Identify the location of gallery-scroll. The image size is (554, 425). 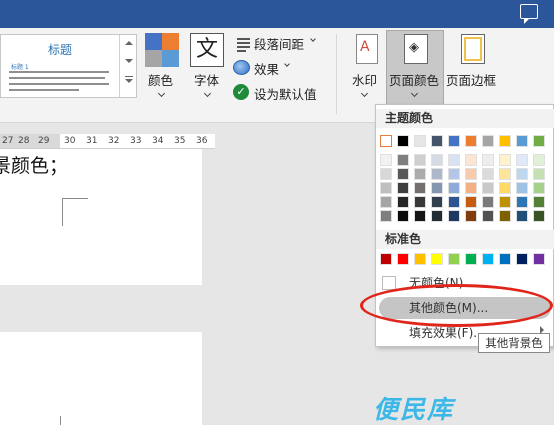
(128, 66).